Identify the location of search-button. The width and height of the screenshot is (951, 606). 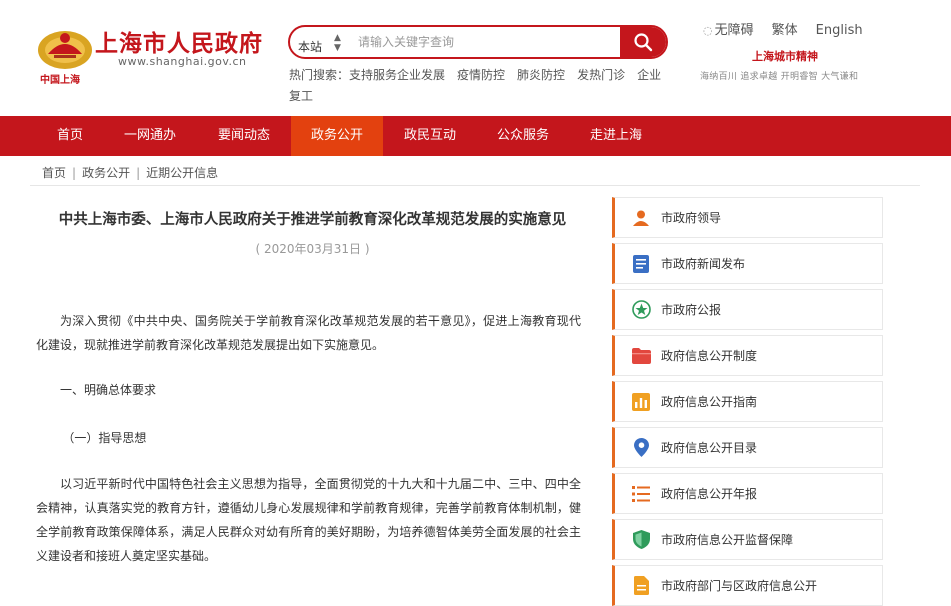
(643, 42).